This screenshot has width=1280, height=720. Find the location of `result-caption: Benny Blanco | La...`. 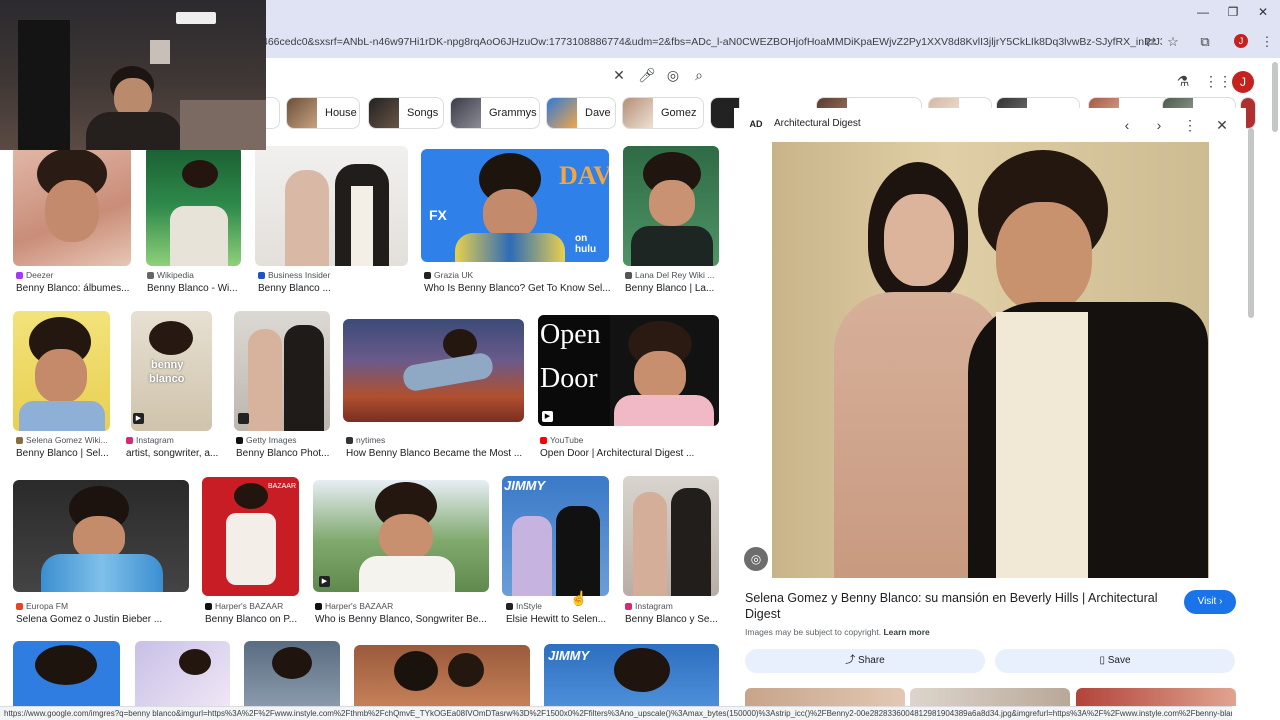

result-caption: Benny Blanco | La... is located at coordinates (672, 288).